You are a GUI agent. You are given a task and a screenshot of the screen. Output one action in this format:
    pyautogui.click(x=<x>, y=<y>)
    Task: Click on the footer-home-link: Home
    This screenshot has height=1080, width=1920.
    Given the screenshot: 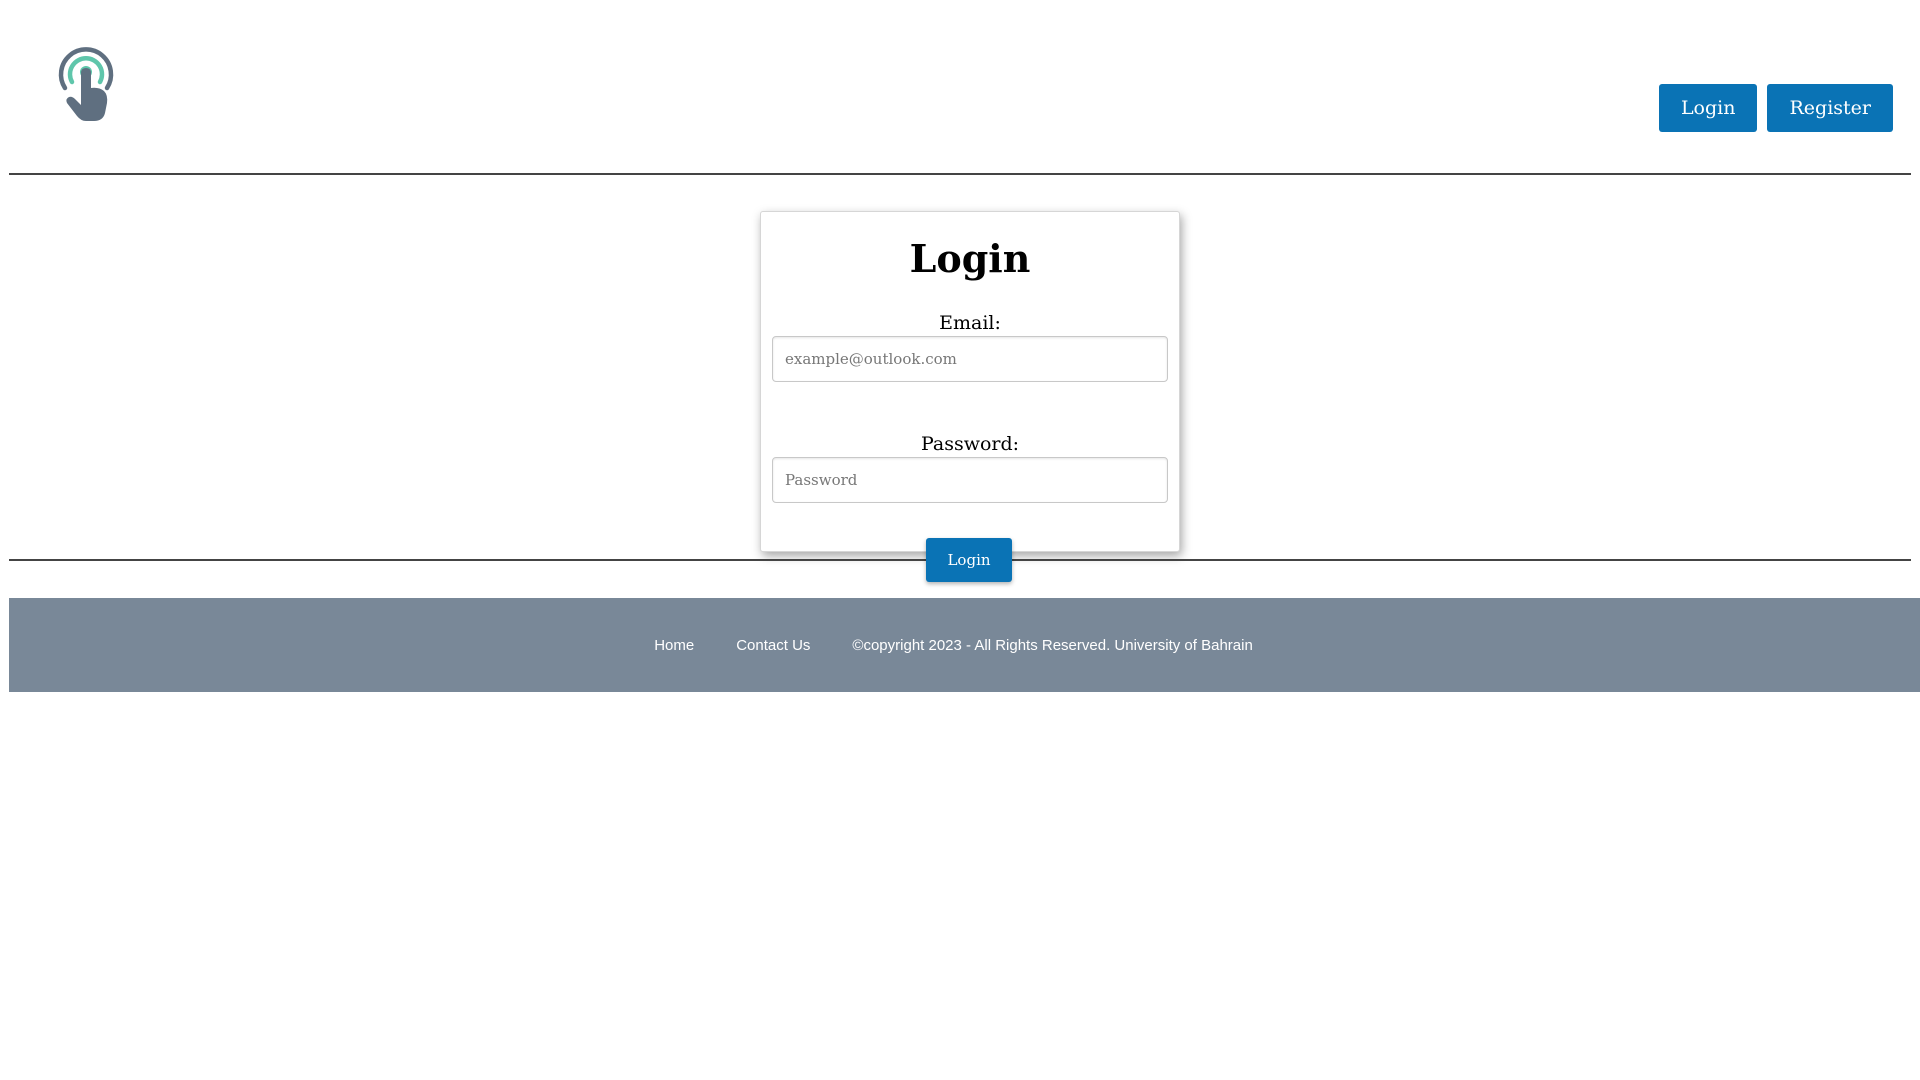 What is the action you would take?
    pyautogui.click(x=674, y=645)
    